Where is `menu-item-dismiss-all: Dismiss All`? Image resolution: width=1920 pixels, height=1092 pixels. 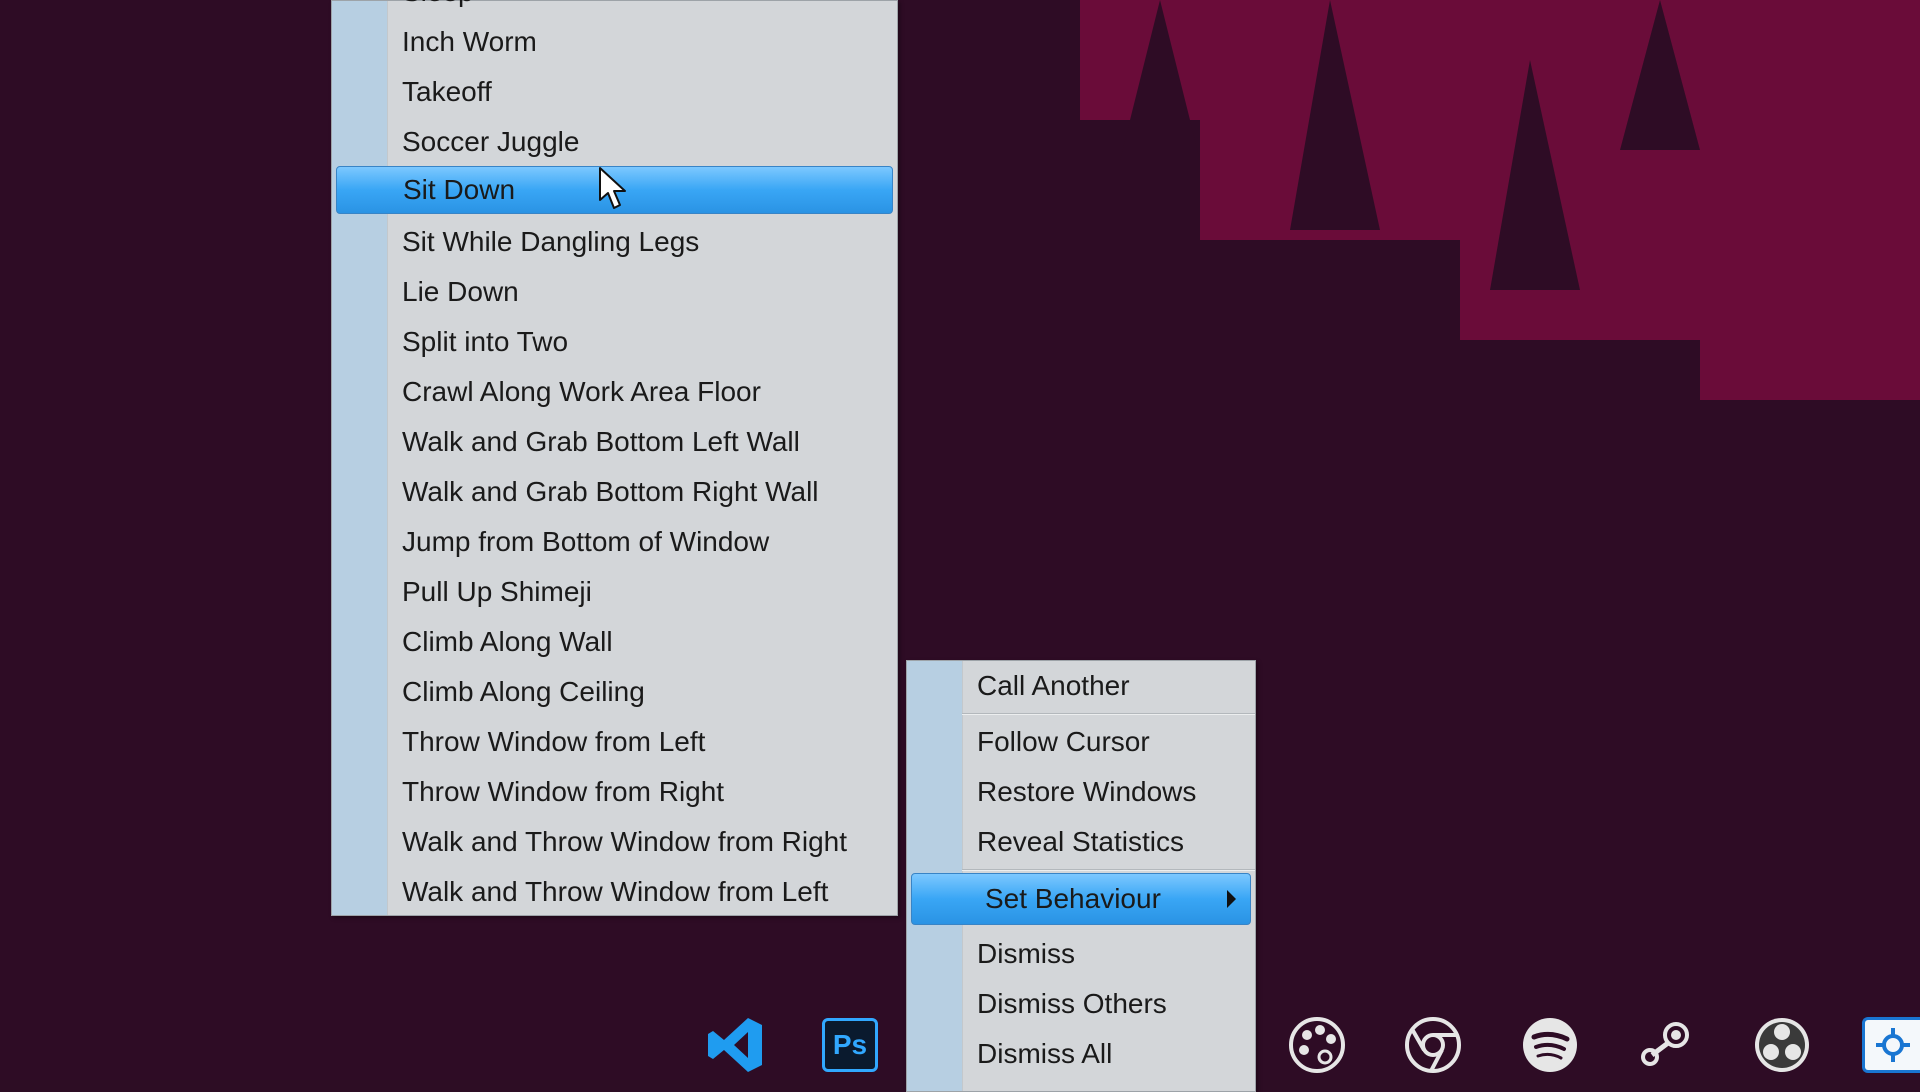 menu-item-dismiss-all: Dismiss All is located at coordinates (1081, 1054).